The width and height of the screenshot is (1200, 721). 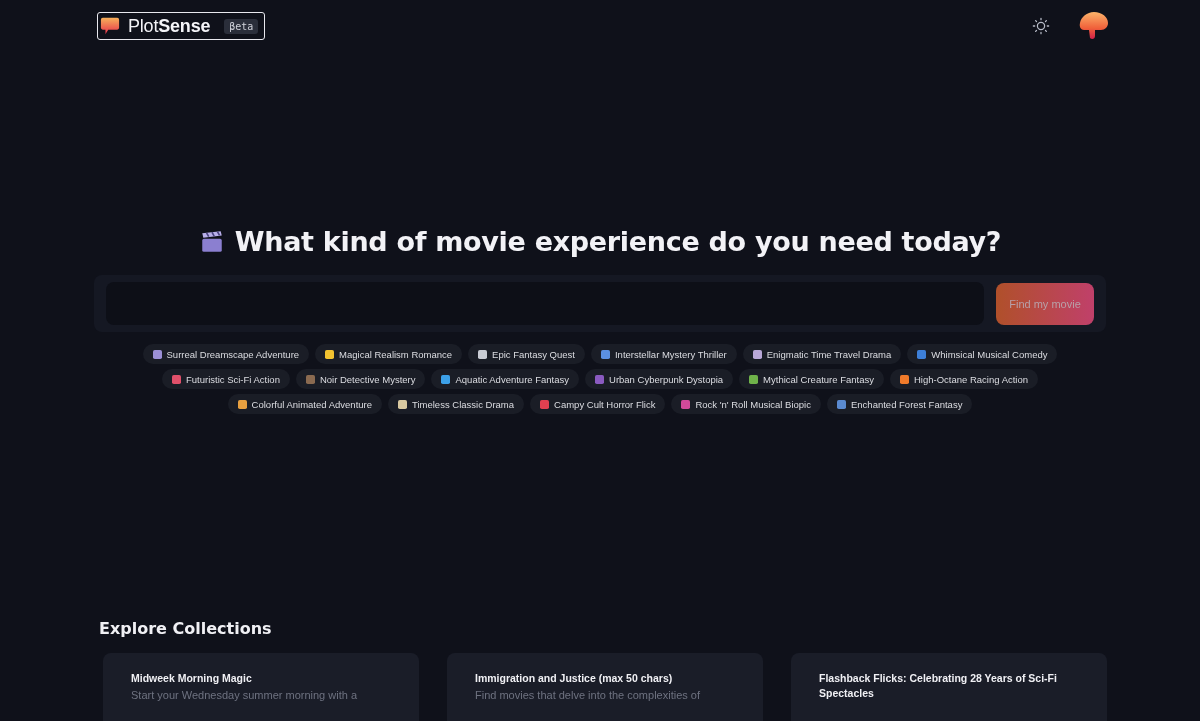 I want to click on suggestion-chip: Whimsical Musical Comedy, so click(x=982, y=354).